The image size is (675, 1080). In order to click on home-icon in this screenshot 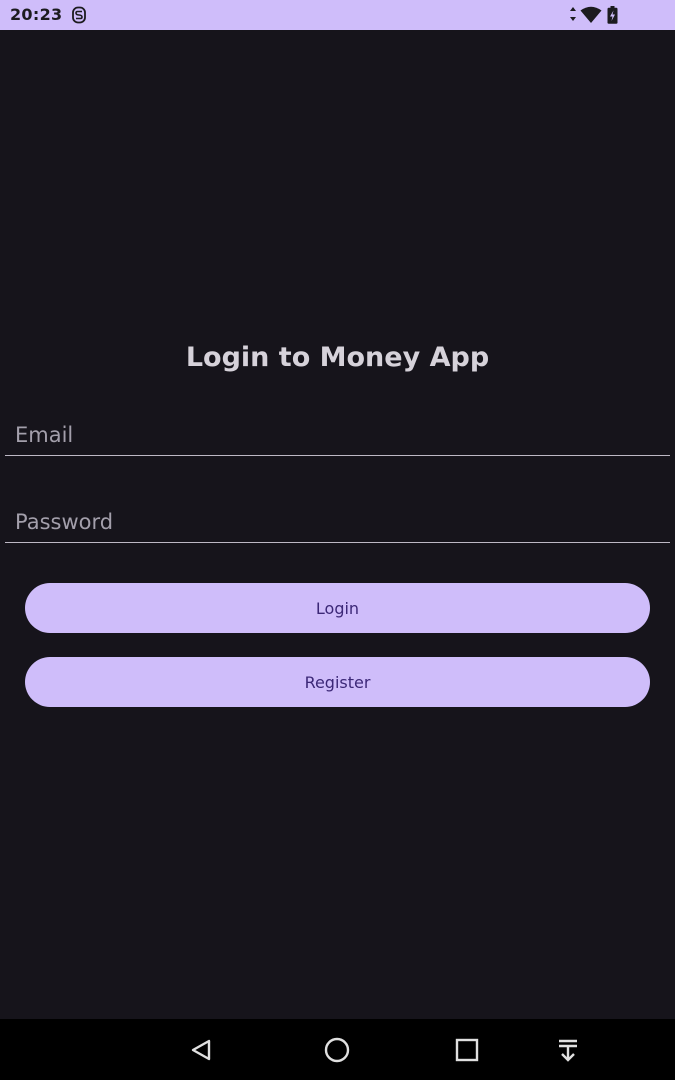, I will do `click(337, 1050)`.